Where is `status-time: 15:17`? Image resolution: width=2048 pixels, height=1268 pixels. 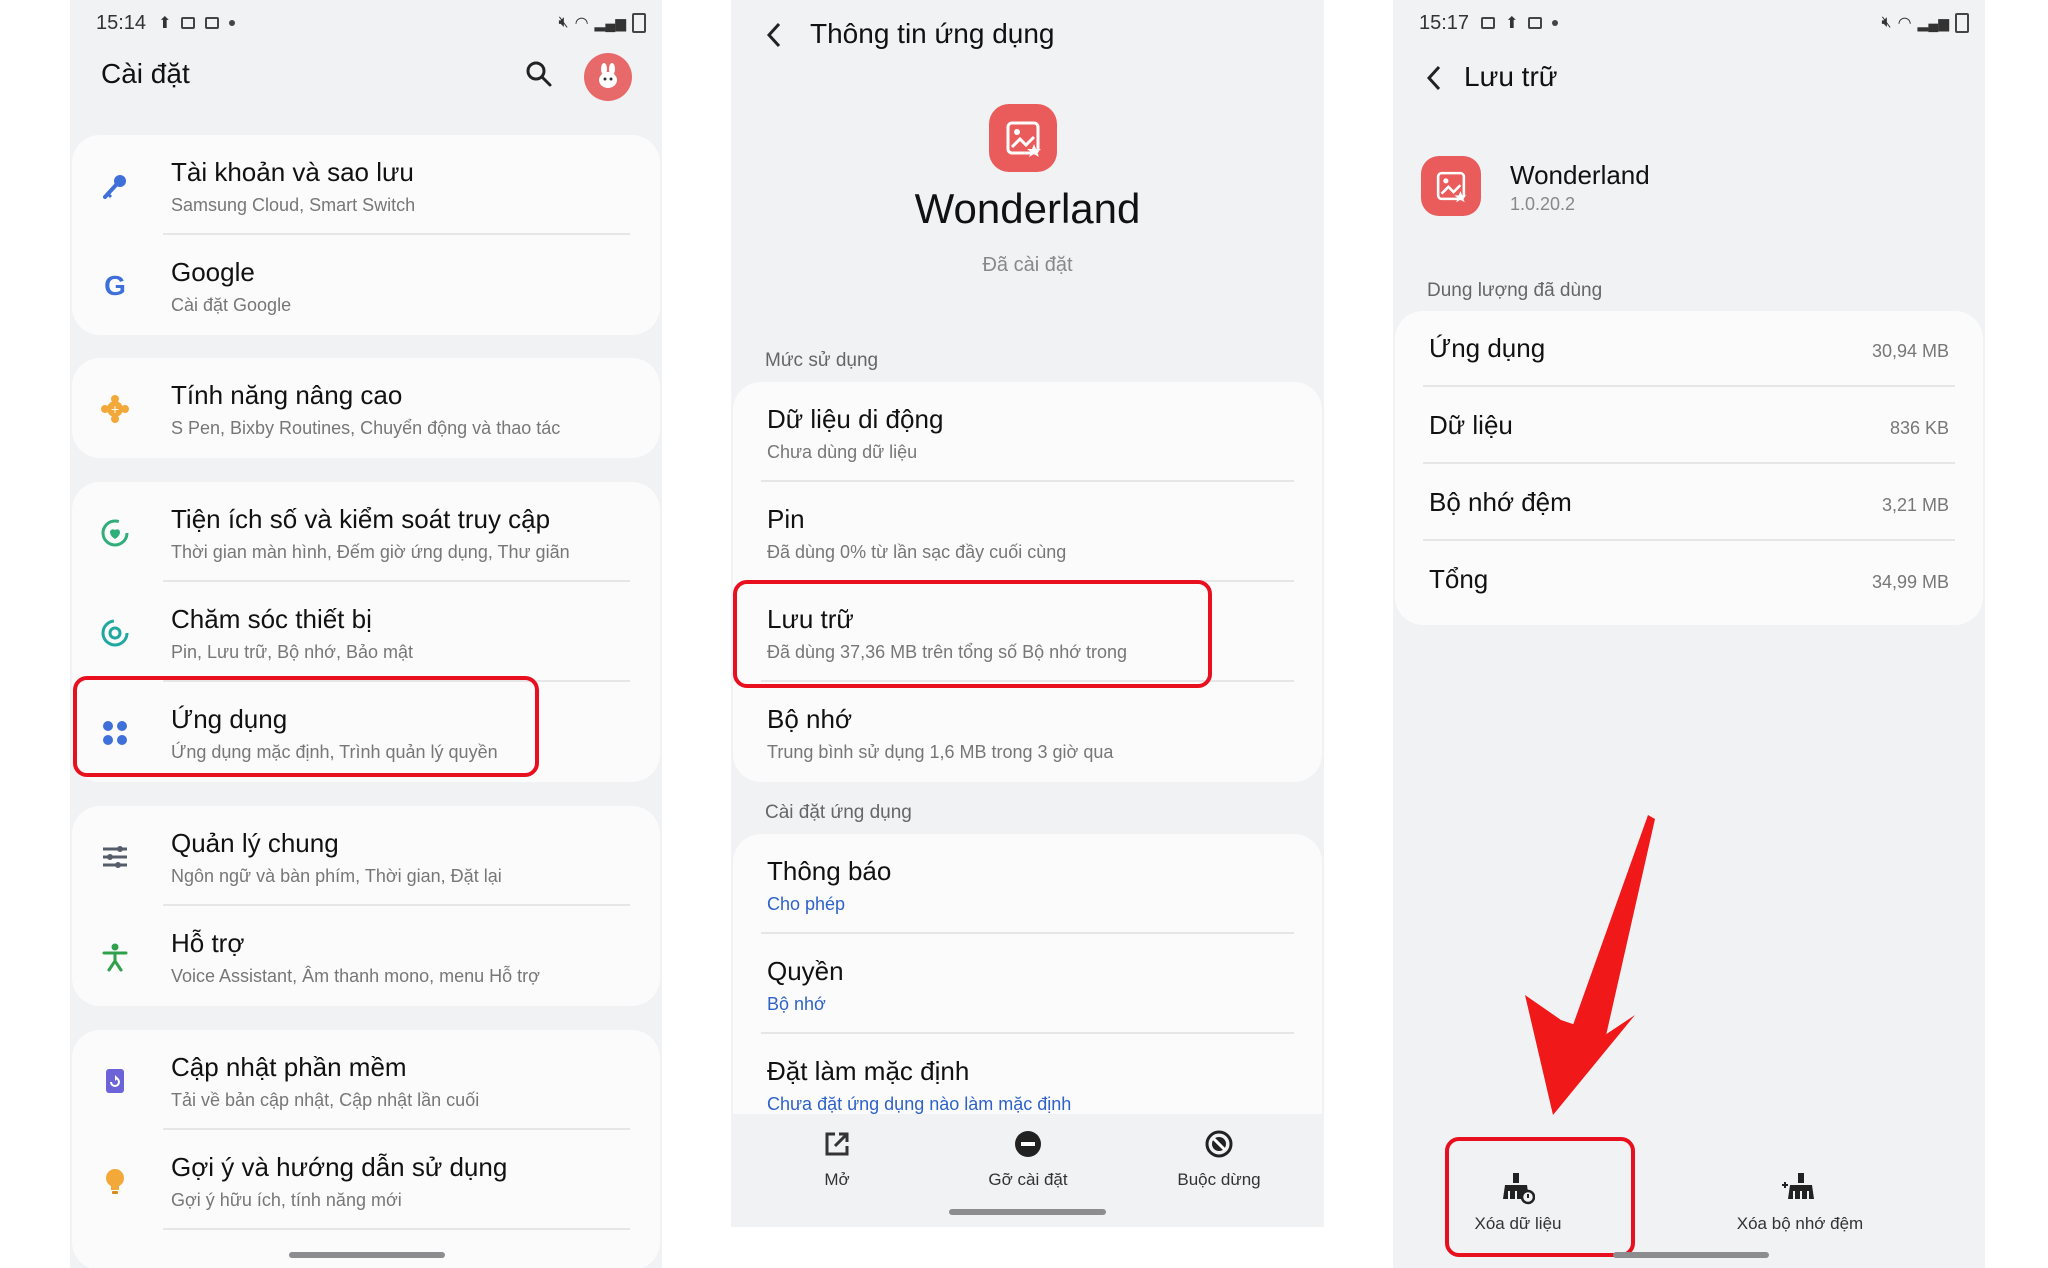 status-time: 15:17 is located at coordinates (1444, 22).